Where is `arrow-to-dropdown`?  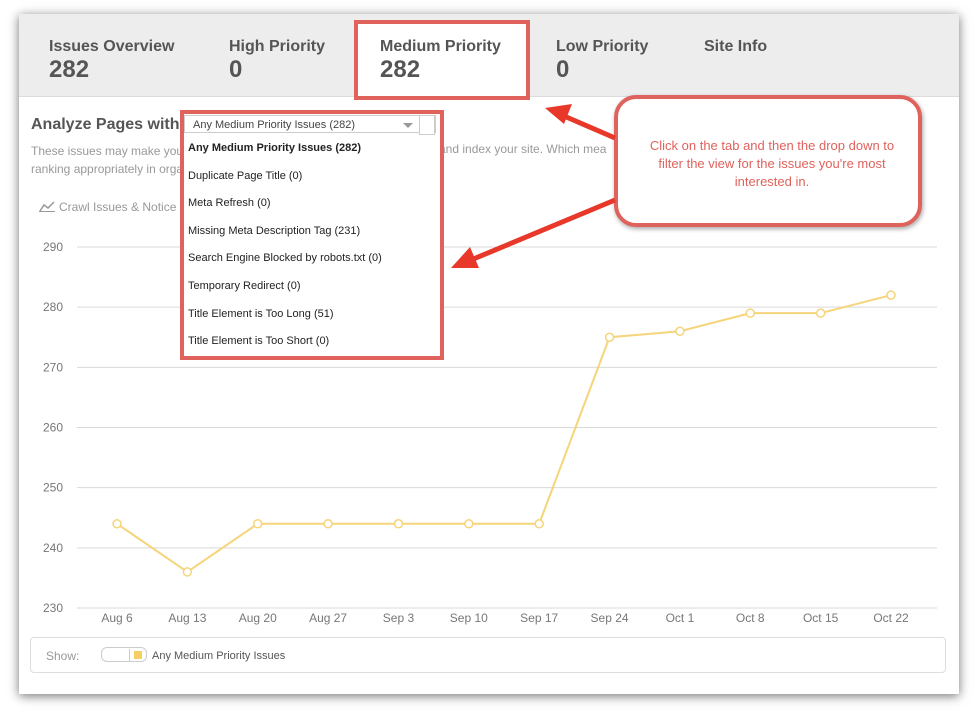 arrow-to-dropdown is located at coordinates (533, 232).